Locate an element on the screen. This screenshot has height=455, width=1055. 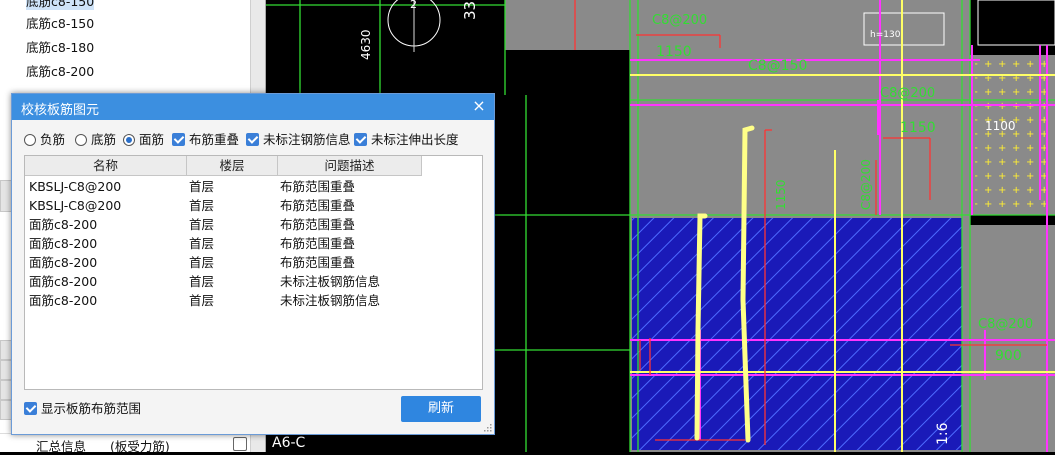
table-header: 名称 楼层 问题描述 is located at coordinates (253, 166).